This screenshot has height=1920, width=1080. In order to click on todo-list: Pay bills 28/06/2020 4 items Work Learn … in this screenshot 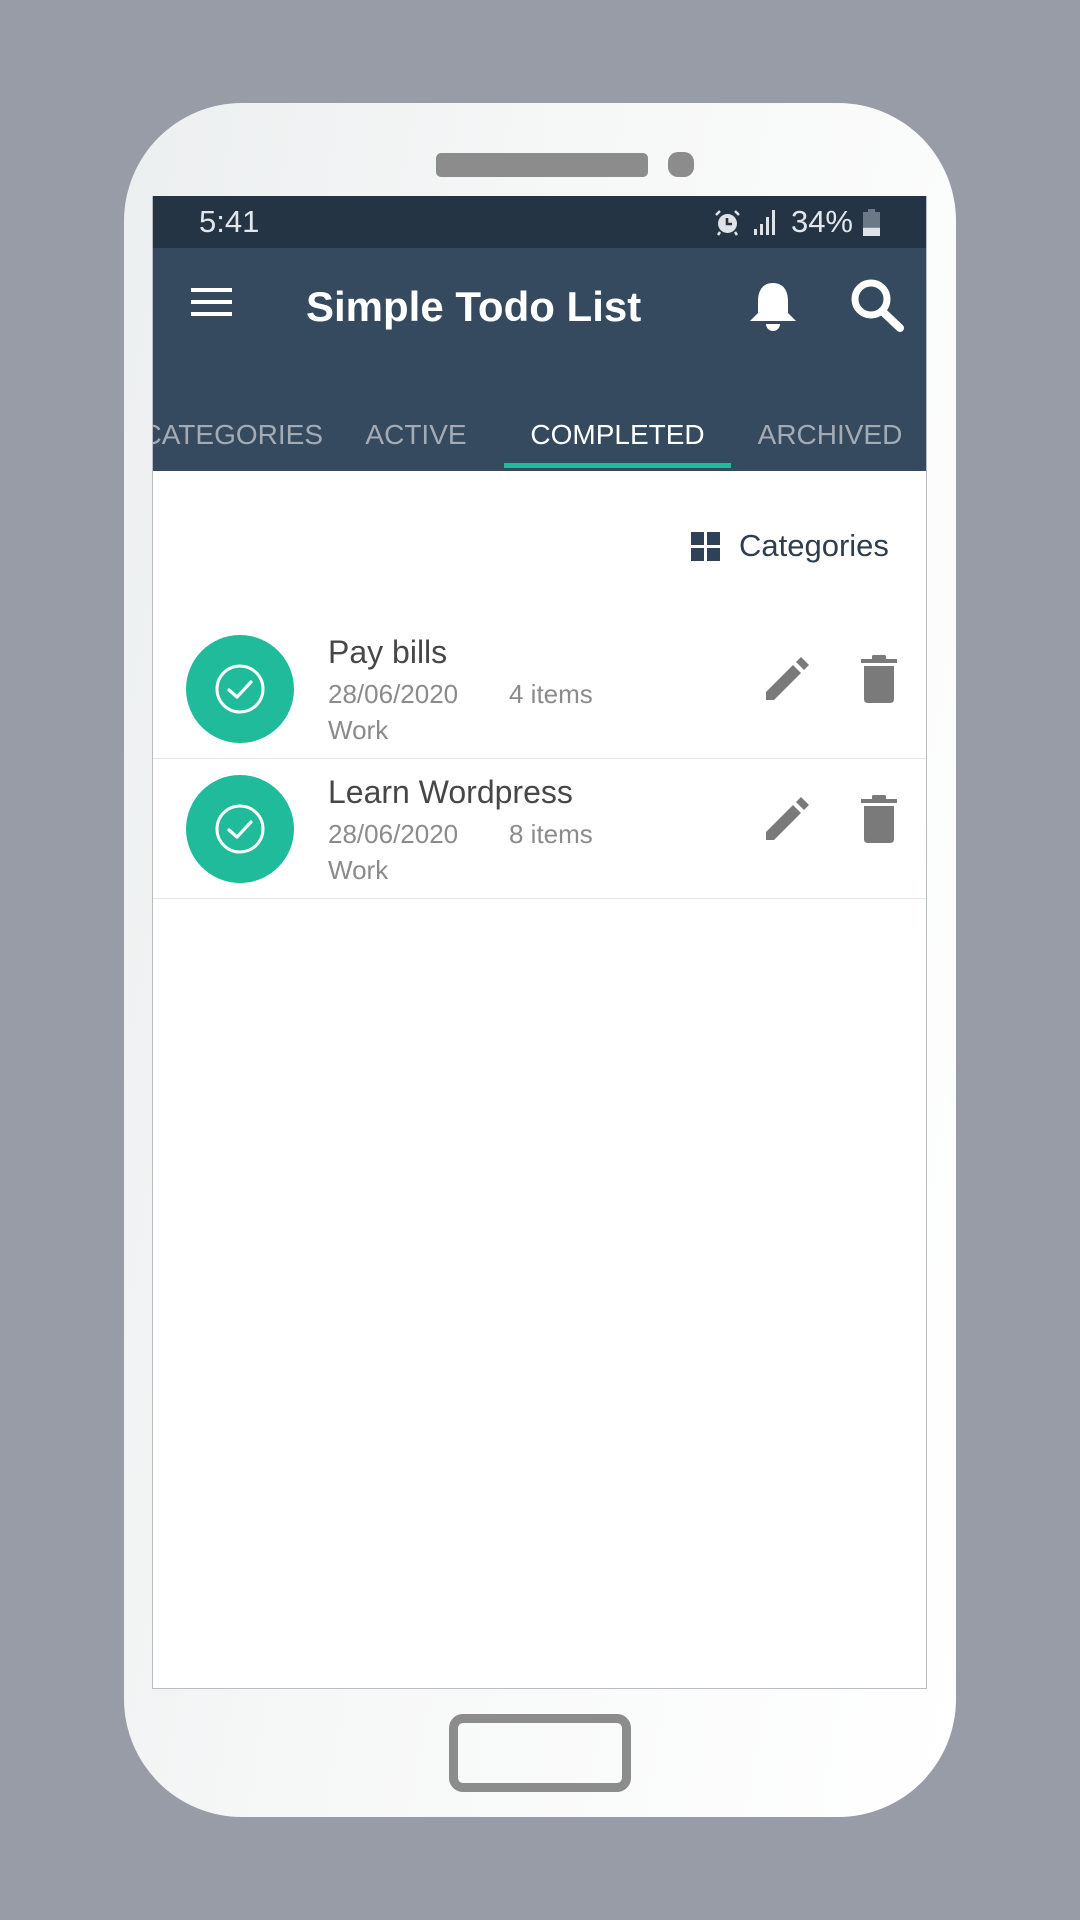, I will do `click(539, 759)`.